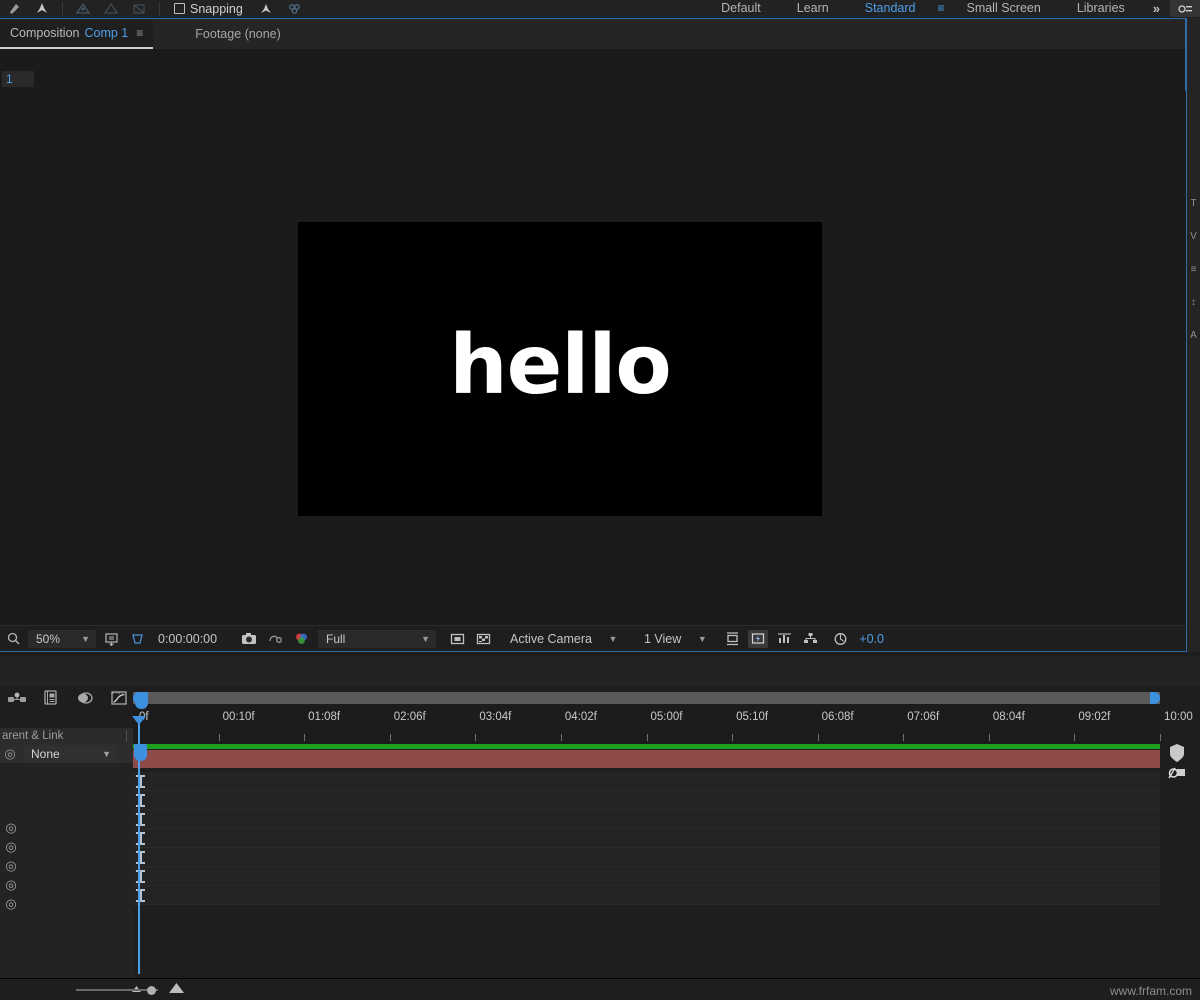  What do you see at coordinates (66, 846) in the screenshot?
I see `property-row-2: ◎` at bounding box center [66, 846].